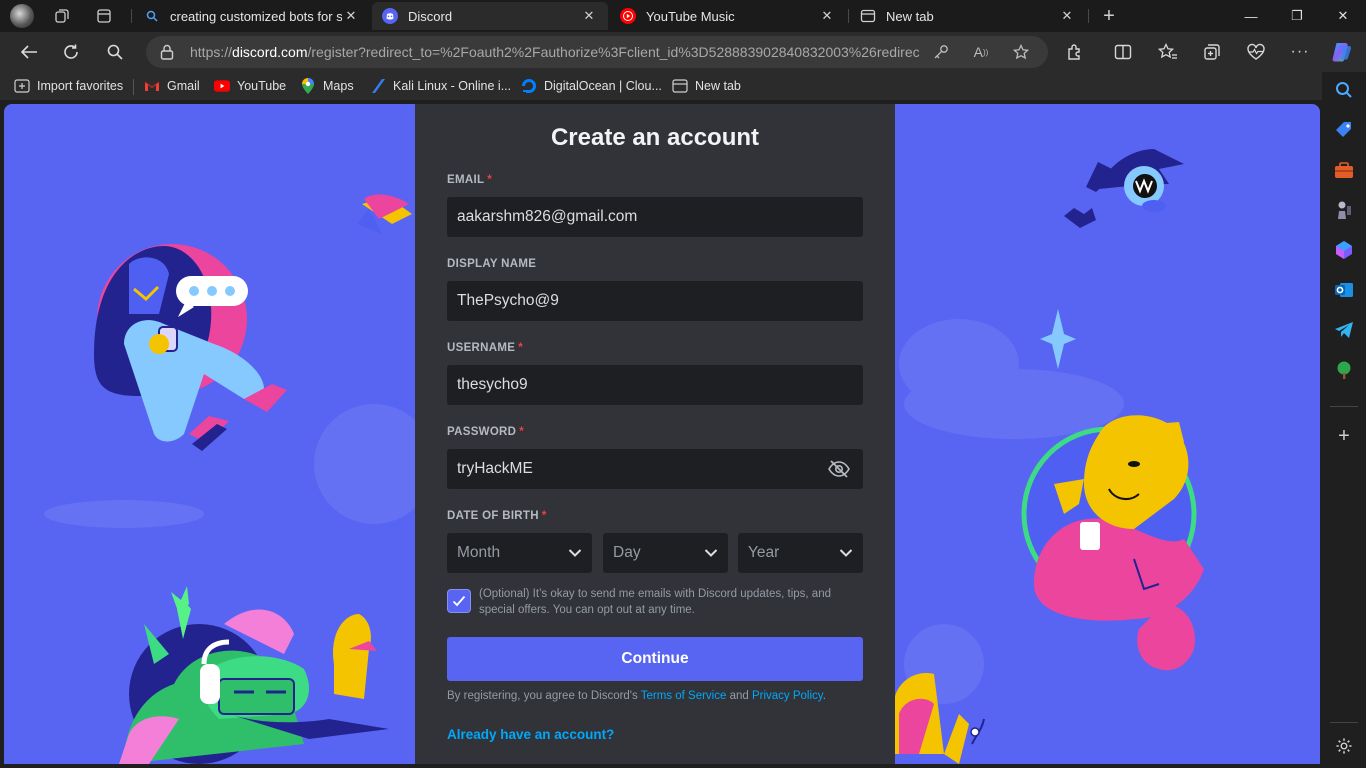 This screenshot has height=768, width=1366. Describe the element at coordinates (1344, 170) in the screenshot. I see `tools-icon` at that location.